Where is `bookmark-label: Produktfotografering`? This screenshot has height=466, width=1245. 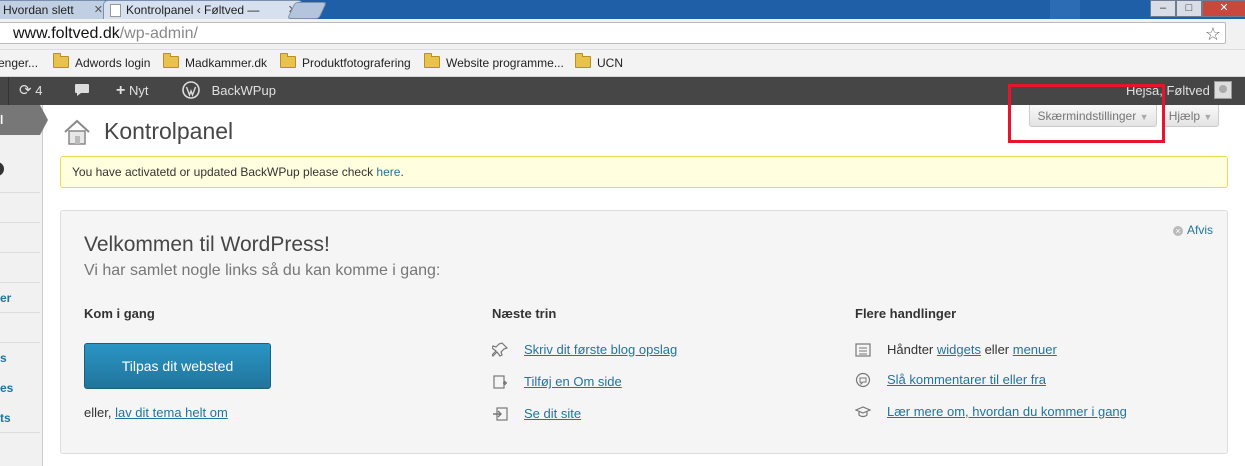
bookmark-label: Produktfotografering is located at coordinates (356, 63).